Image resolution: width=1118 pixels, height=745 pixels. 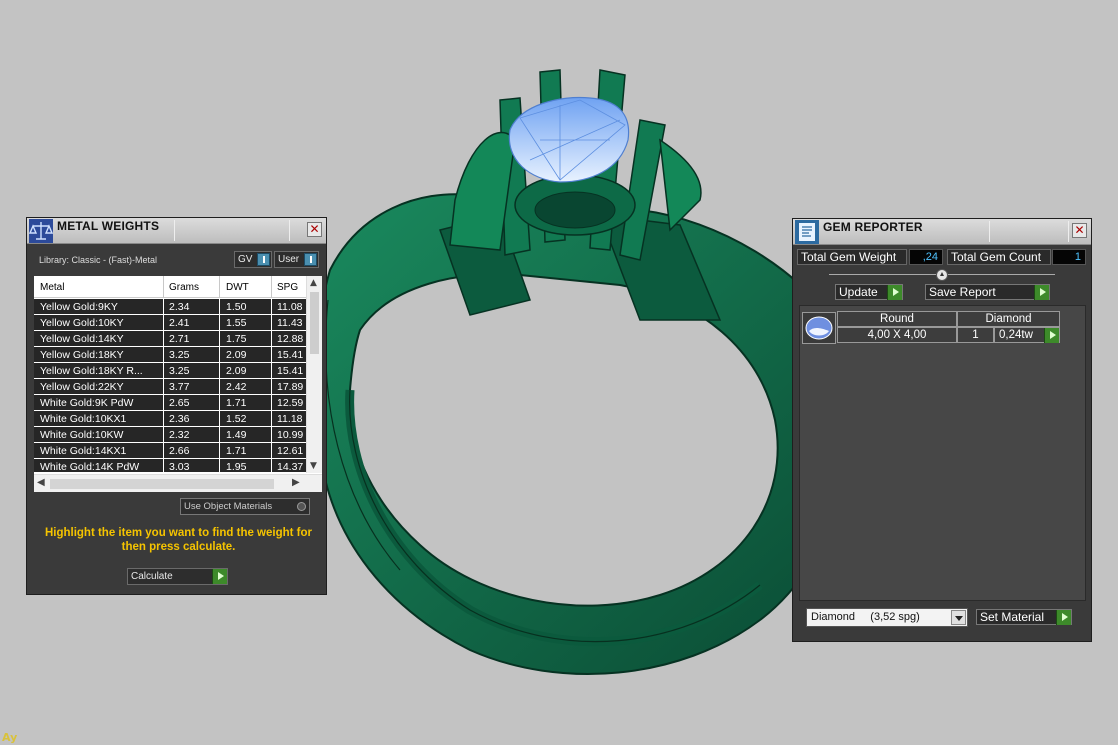 I want to click on vertical-scrollbar: ▲ ▼, so click(x=314, y=374).